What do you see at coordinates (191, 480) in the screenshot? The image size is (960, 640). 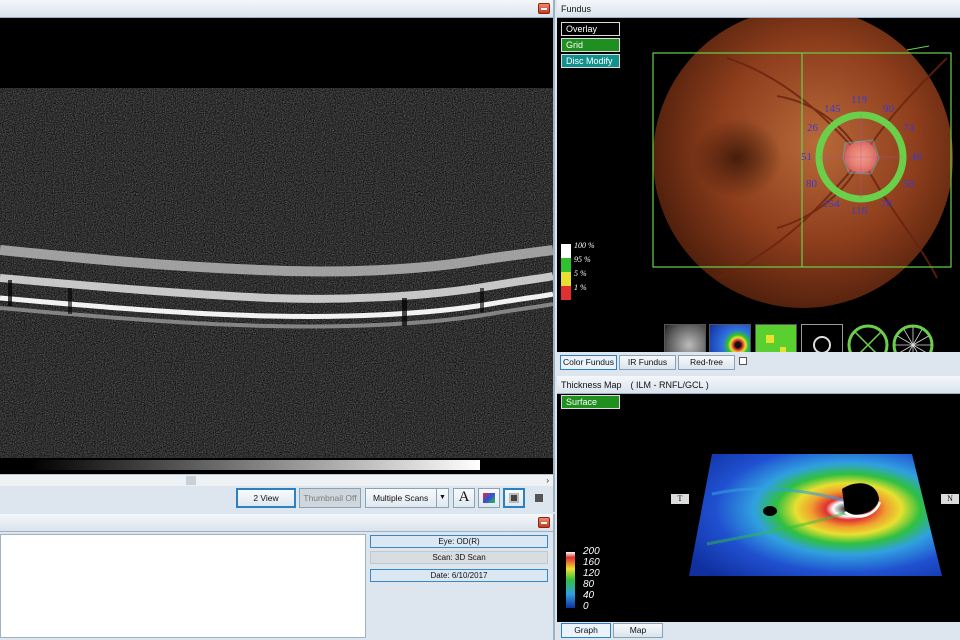 I see `scroll-thumb` at bounding box center [191, 480].